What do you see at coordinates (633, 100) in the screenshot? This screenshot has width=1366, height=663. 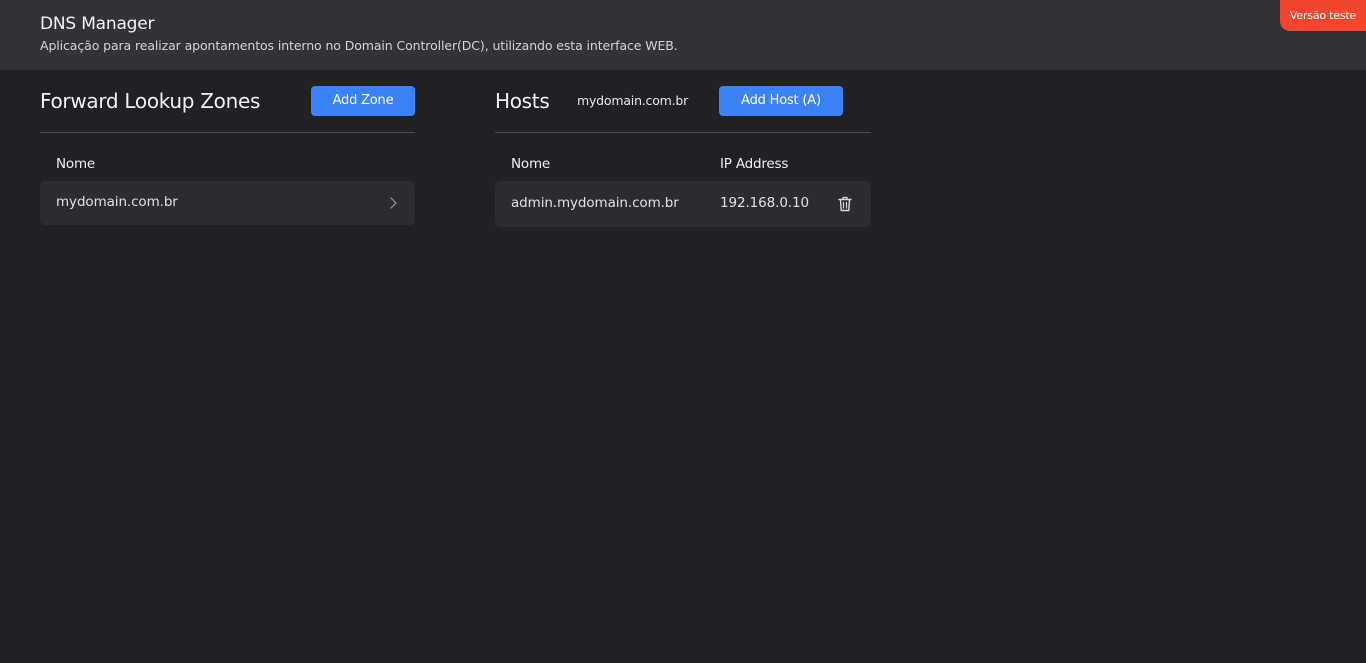 I see `selected-zone-label: mydomain.com.br` at bounding box center [633, 100].